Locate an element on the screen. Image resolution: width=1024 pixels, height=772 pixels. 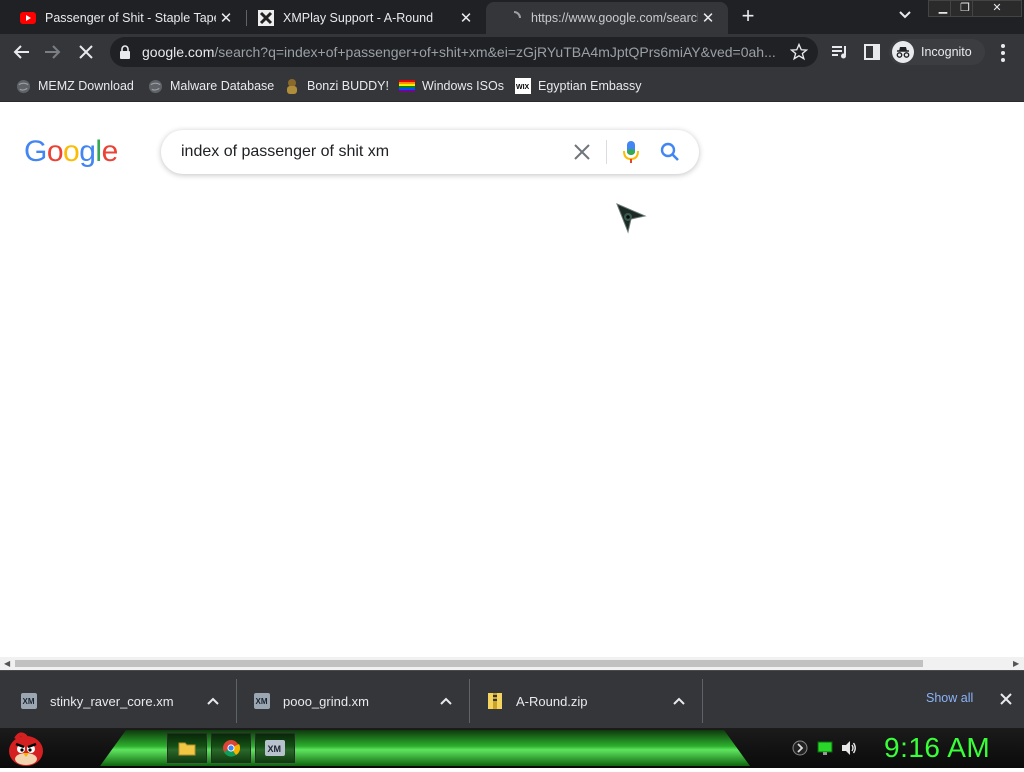
wix-icon: WIX is located at coordinates (523, 86).